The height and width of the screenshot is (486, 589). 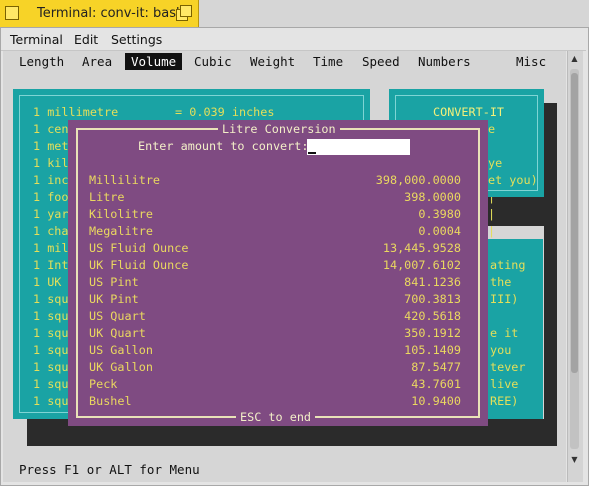 I want to click on conversion-list-line: 1 cha, so click(x=51, y=231).